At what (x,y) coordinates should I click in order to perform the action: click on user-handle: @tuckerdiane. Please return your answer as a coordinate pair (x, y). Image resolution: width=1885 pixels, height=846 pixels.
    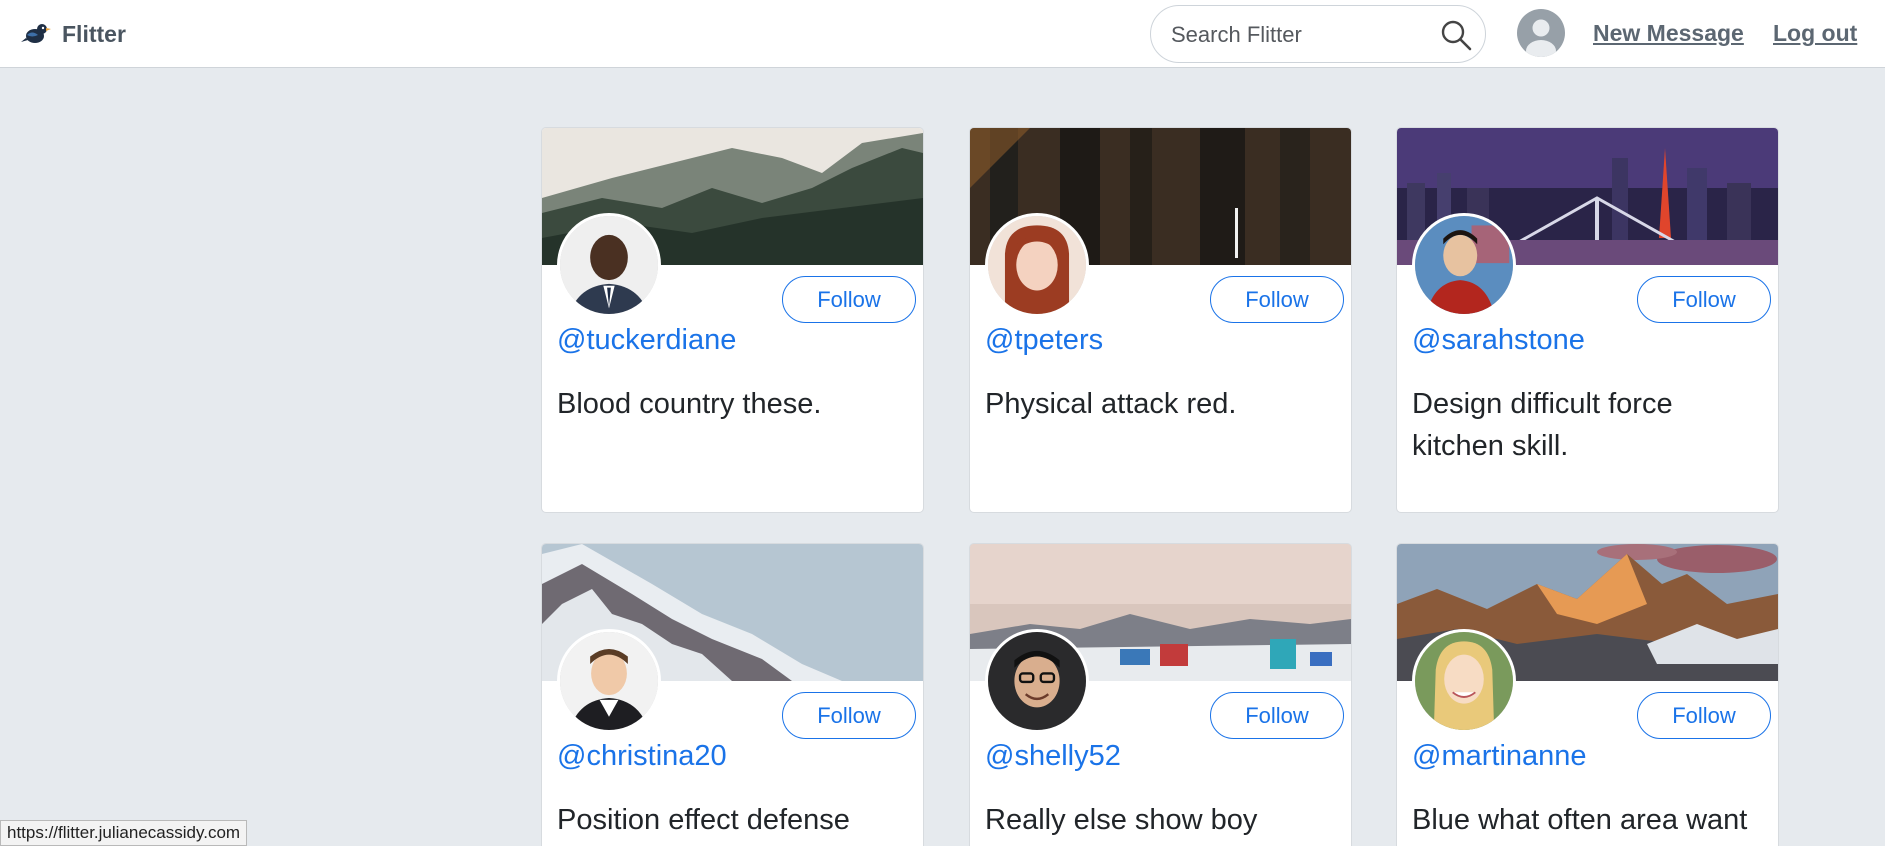
    Looking at the image, I should click on (646, 340).